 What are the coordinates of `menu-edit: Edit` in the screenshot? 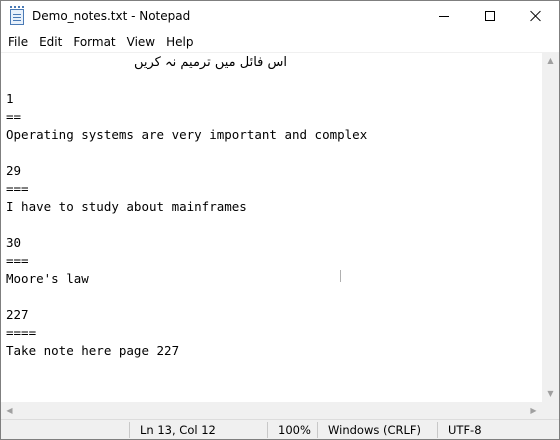 It's located at (51, 42).